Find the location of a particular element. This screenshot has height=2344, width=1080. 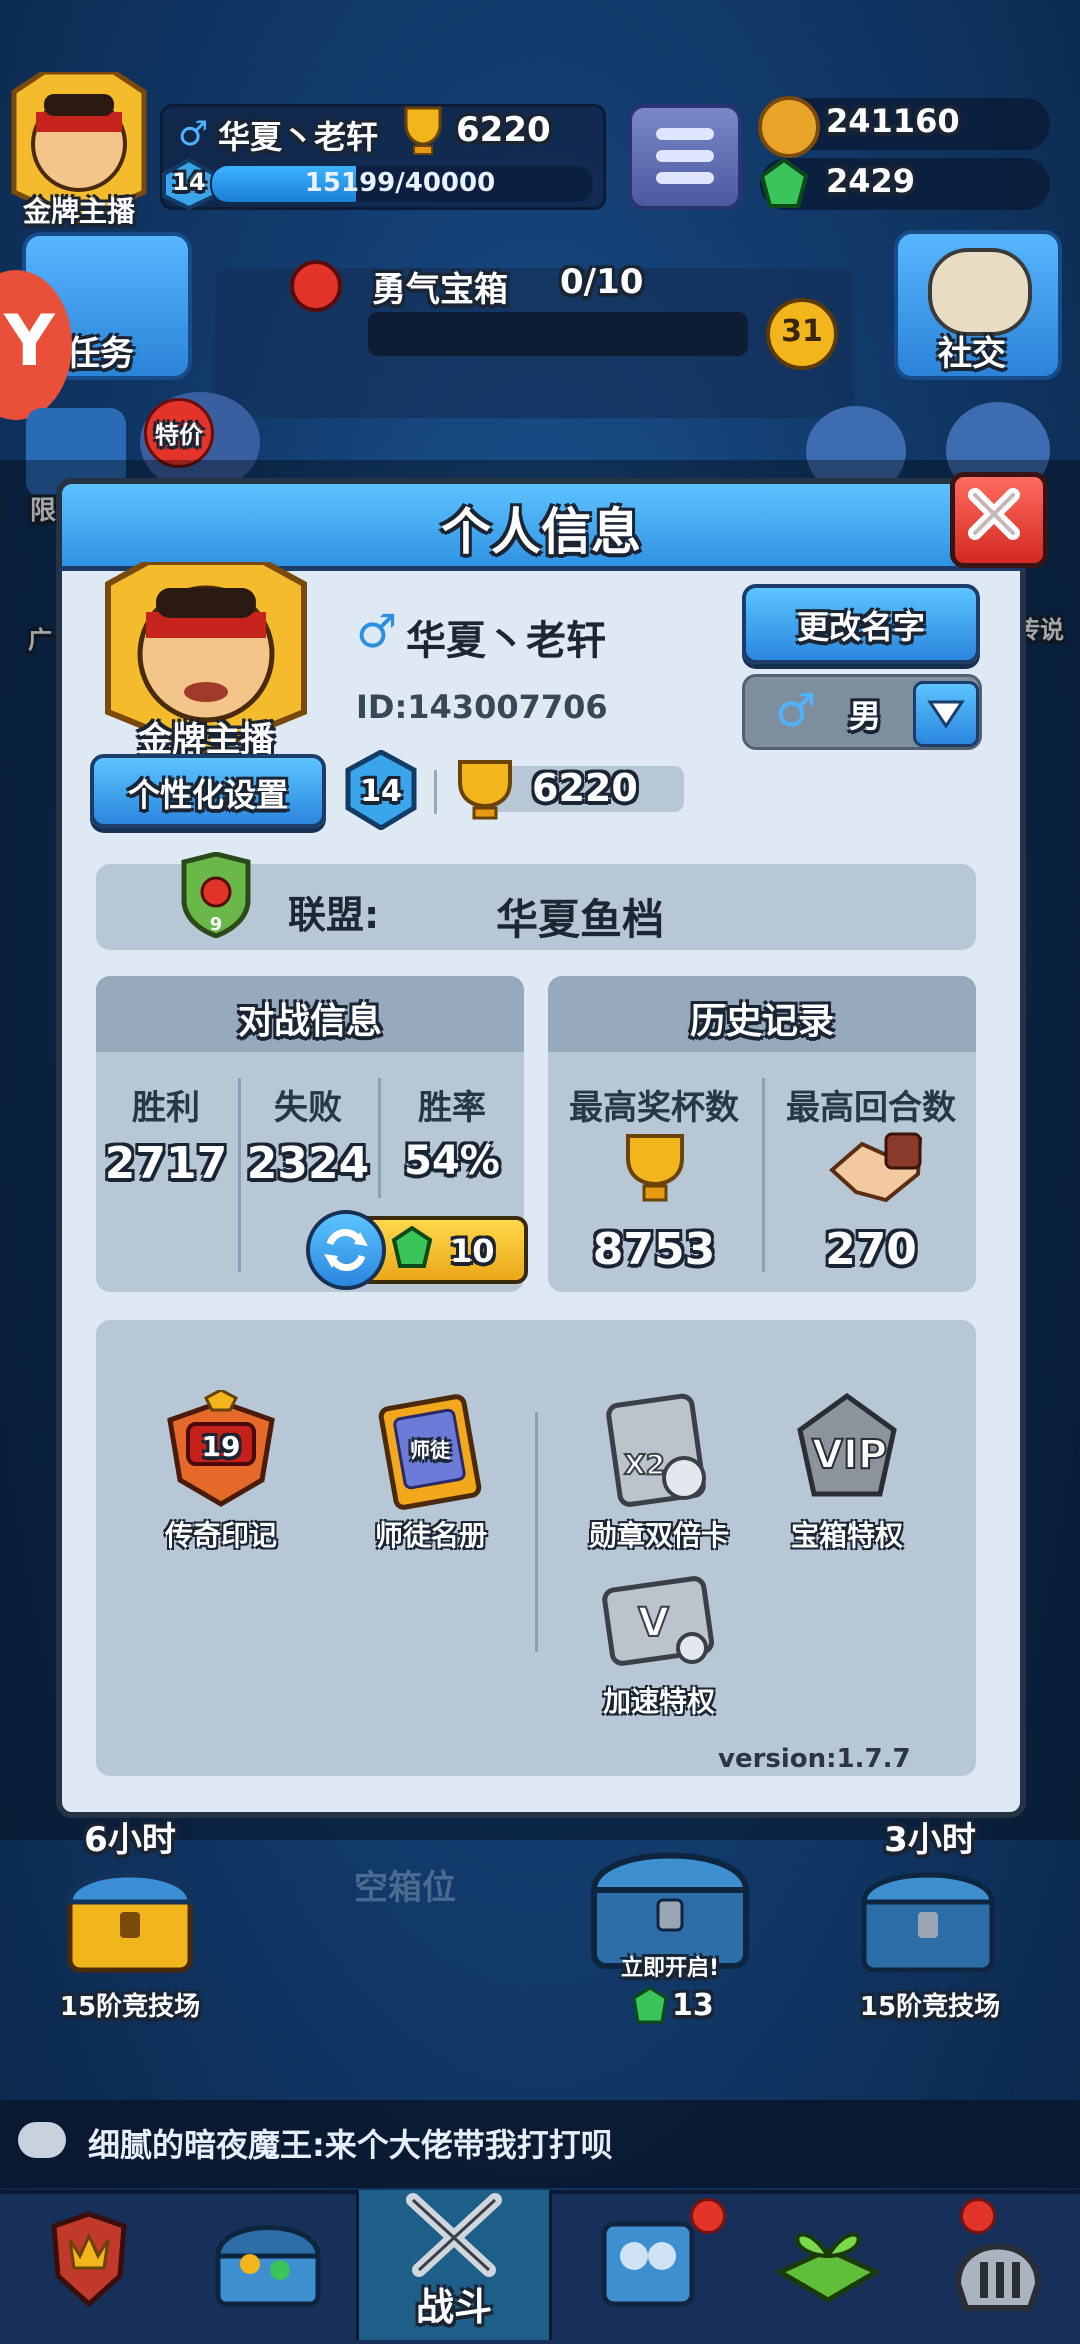

task-button-label: 任务 is located at coordinates (100, 354).